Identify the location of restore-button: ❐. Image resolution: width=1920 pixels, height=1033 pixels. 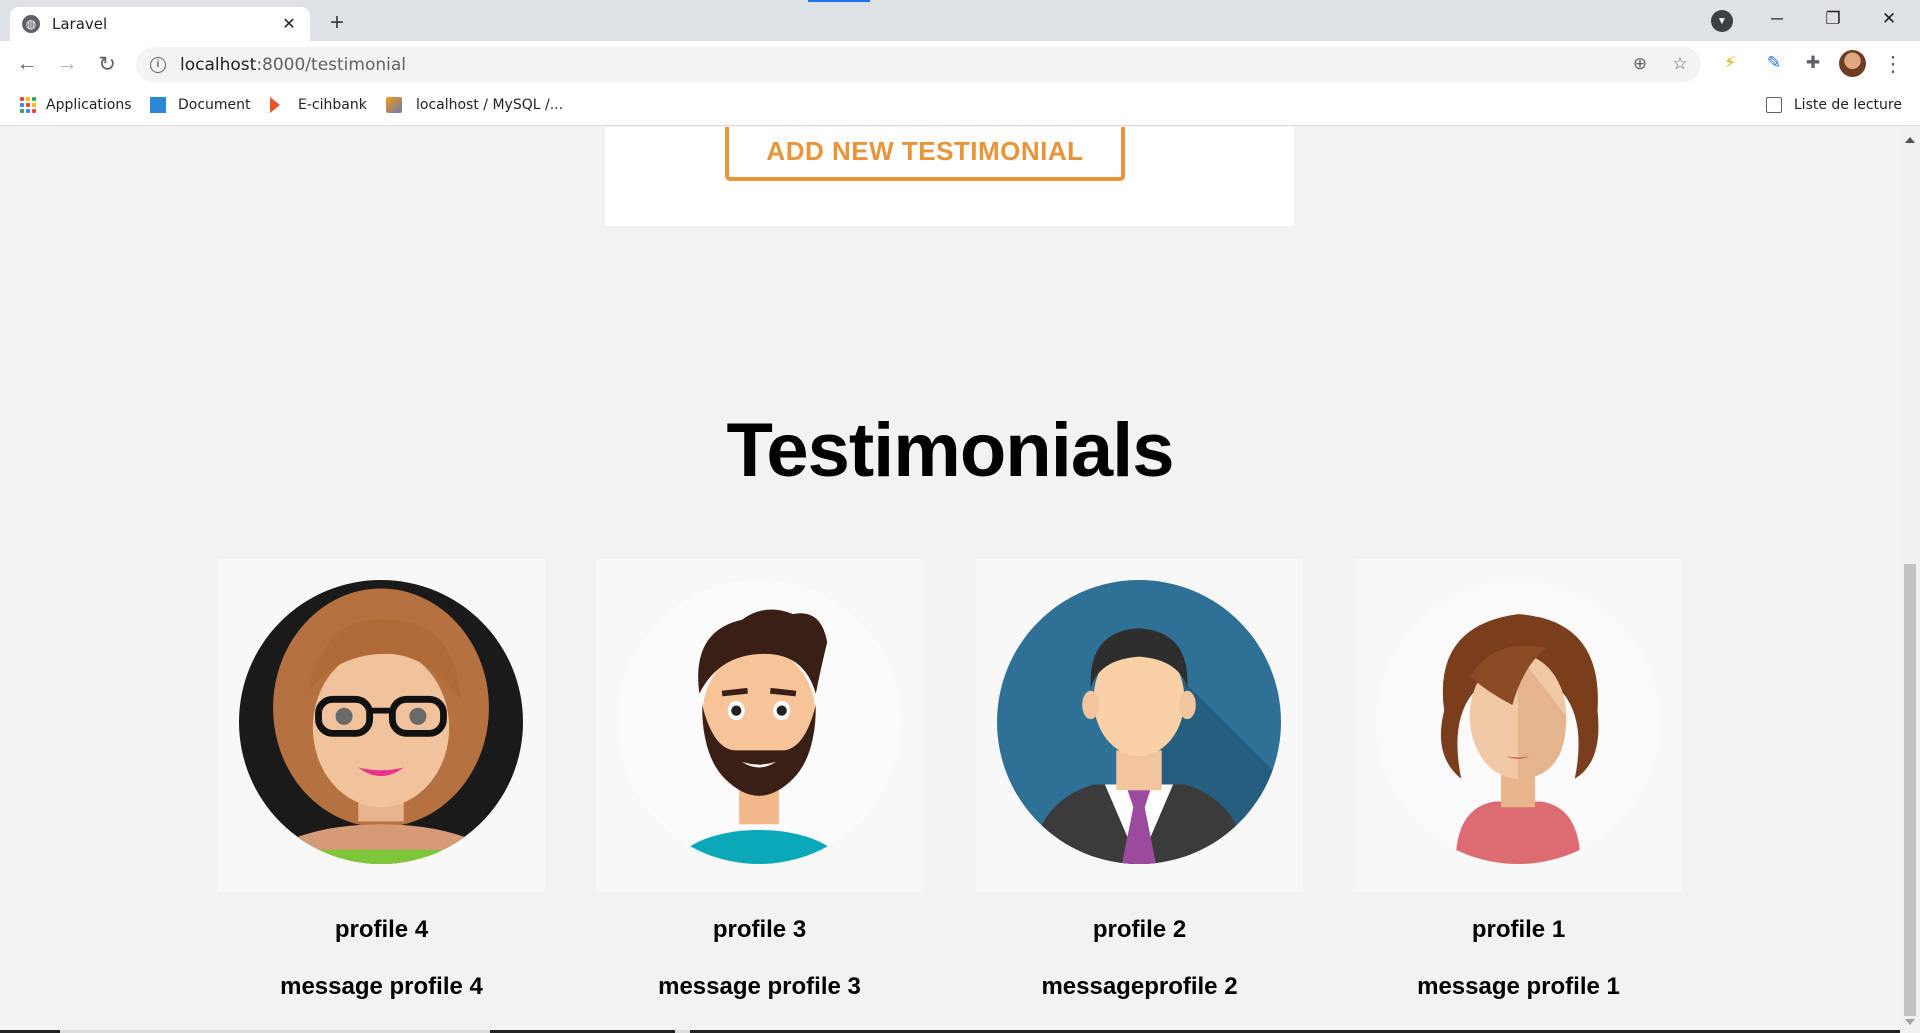
(1833, 19).